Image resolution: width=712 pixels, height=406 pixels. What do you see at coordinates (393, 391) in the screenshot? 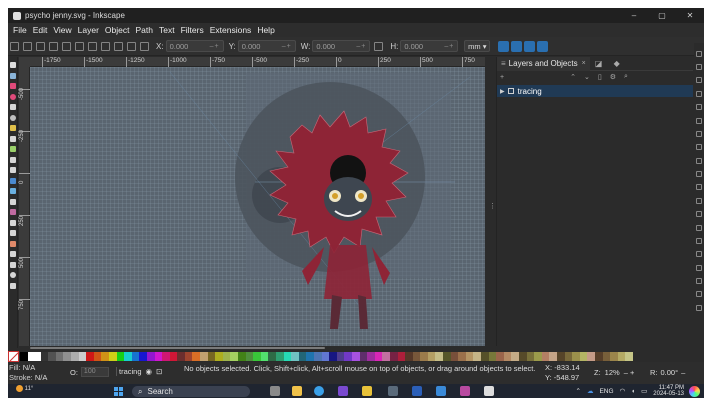
I see `app-icon` at bounding box center [393, 391].